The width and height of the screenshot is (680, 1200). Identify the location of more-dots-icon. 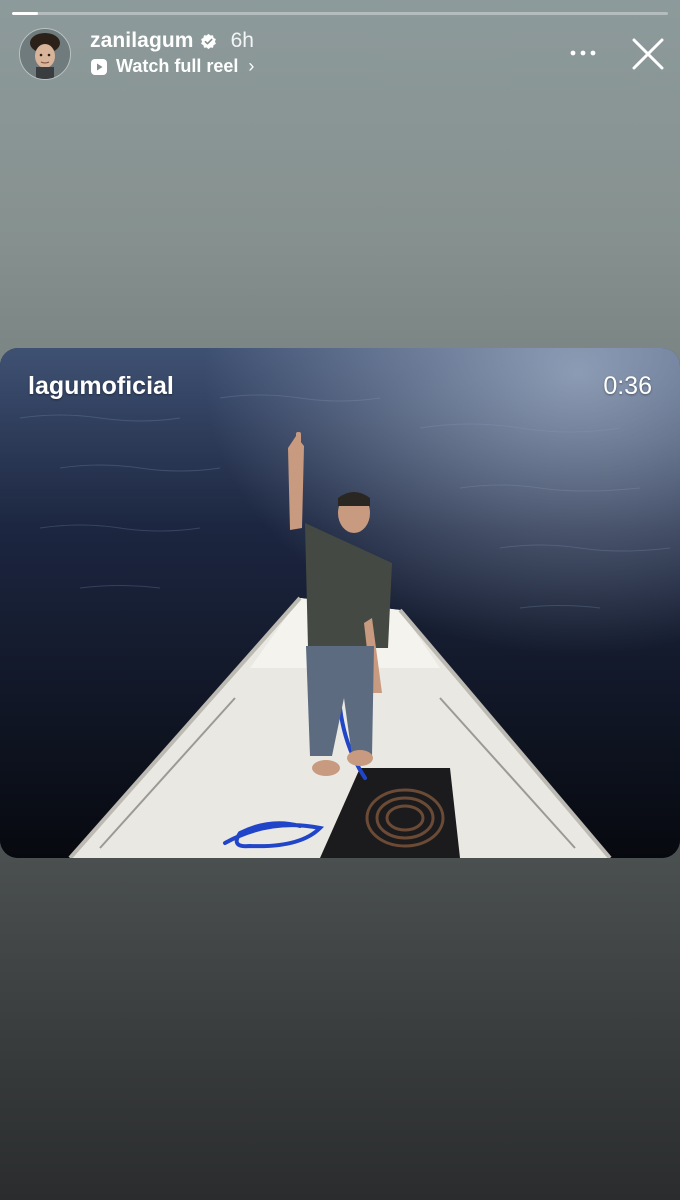
(583, 53).